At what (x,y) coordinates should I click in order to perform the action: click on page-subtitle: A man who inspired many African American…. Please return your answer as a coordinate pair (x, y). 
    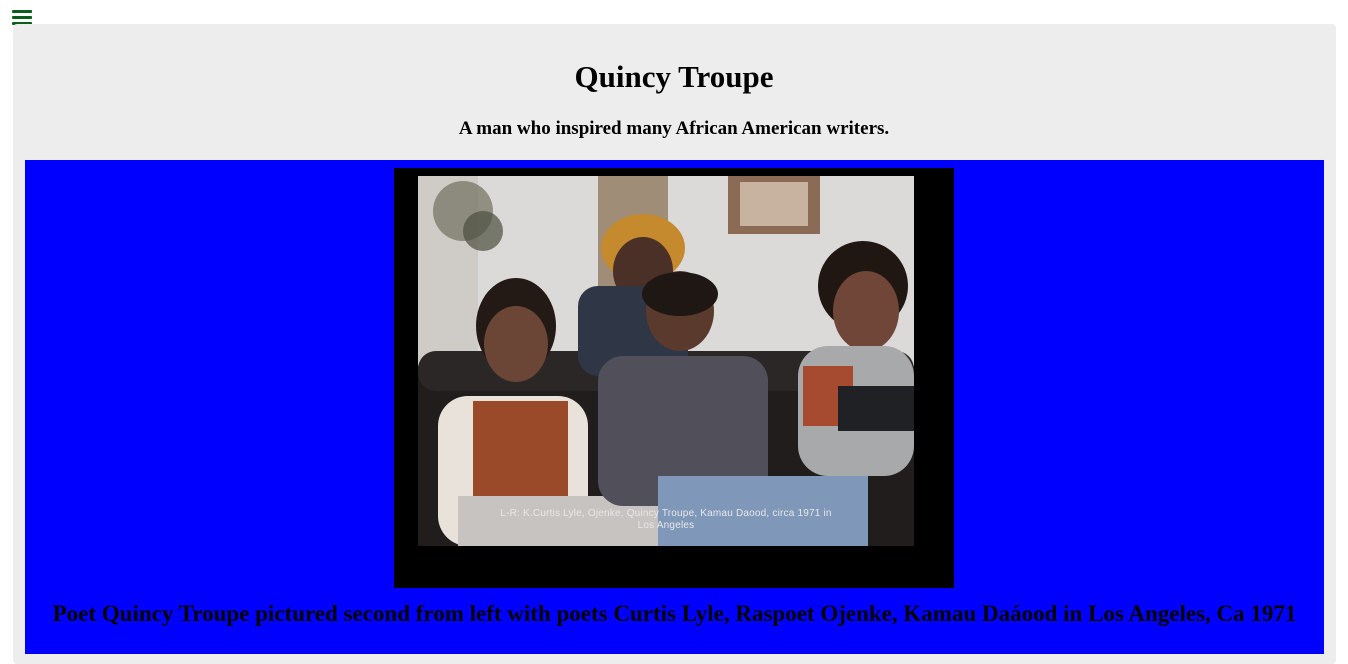
    Looking at the image, I should click on (674, 128).